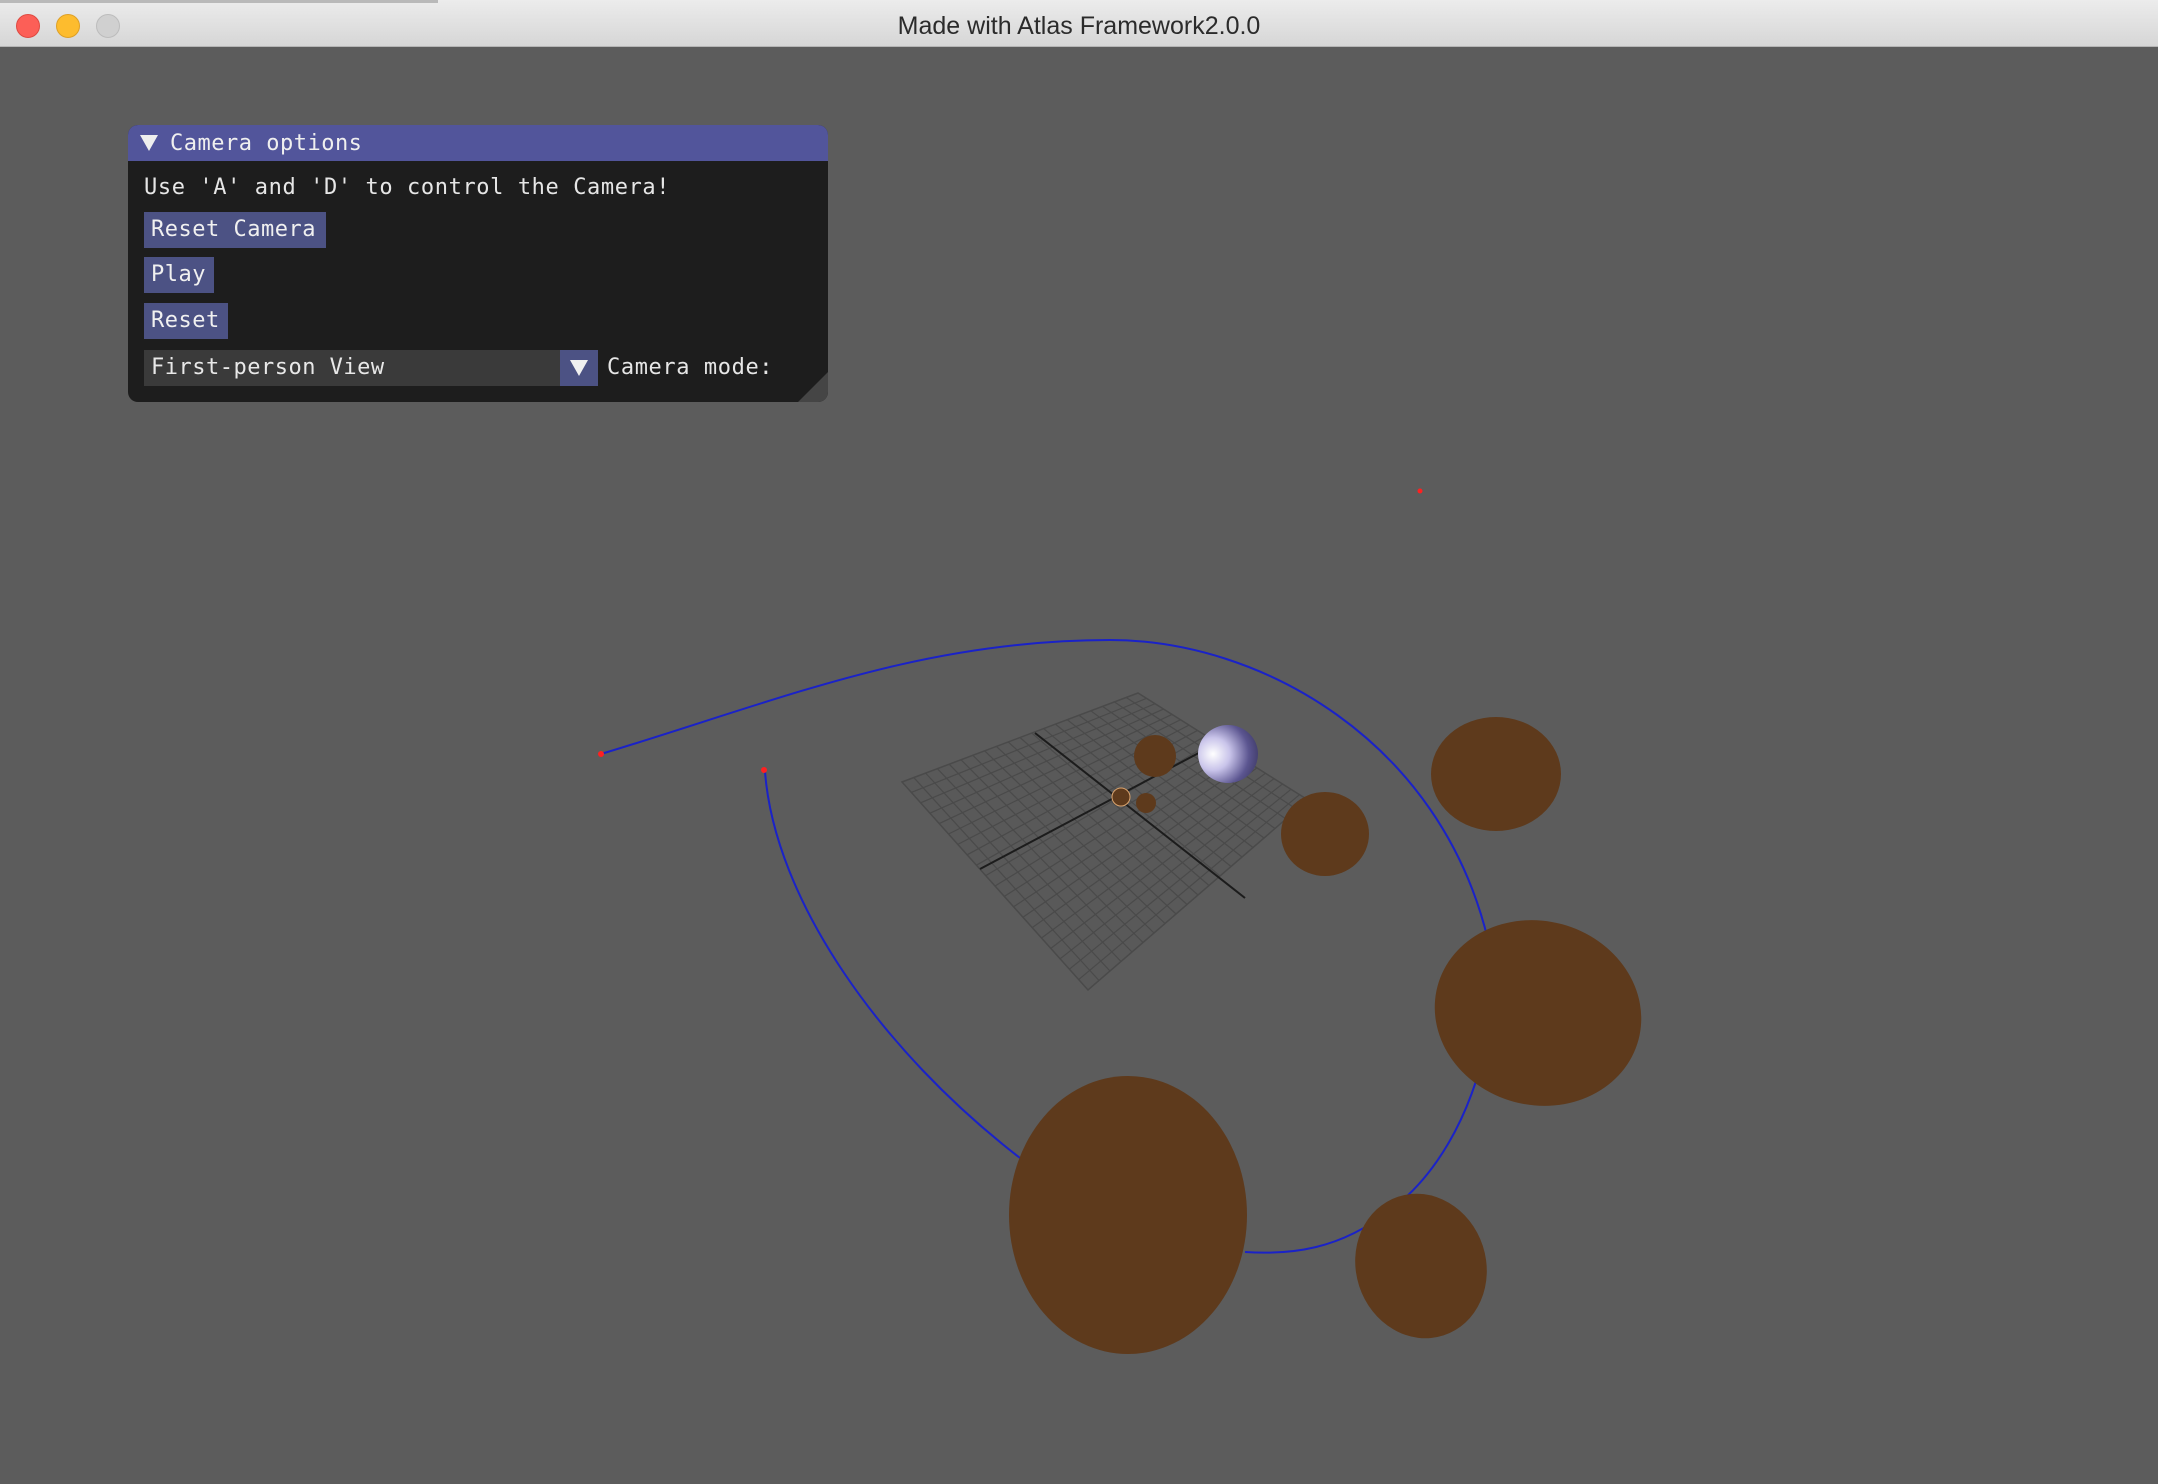  I want to click on reset-camera-button: Reset Camera, so click(235, 230).